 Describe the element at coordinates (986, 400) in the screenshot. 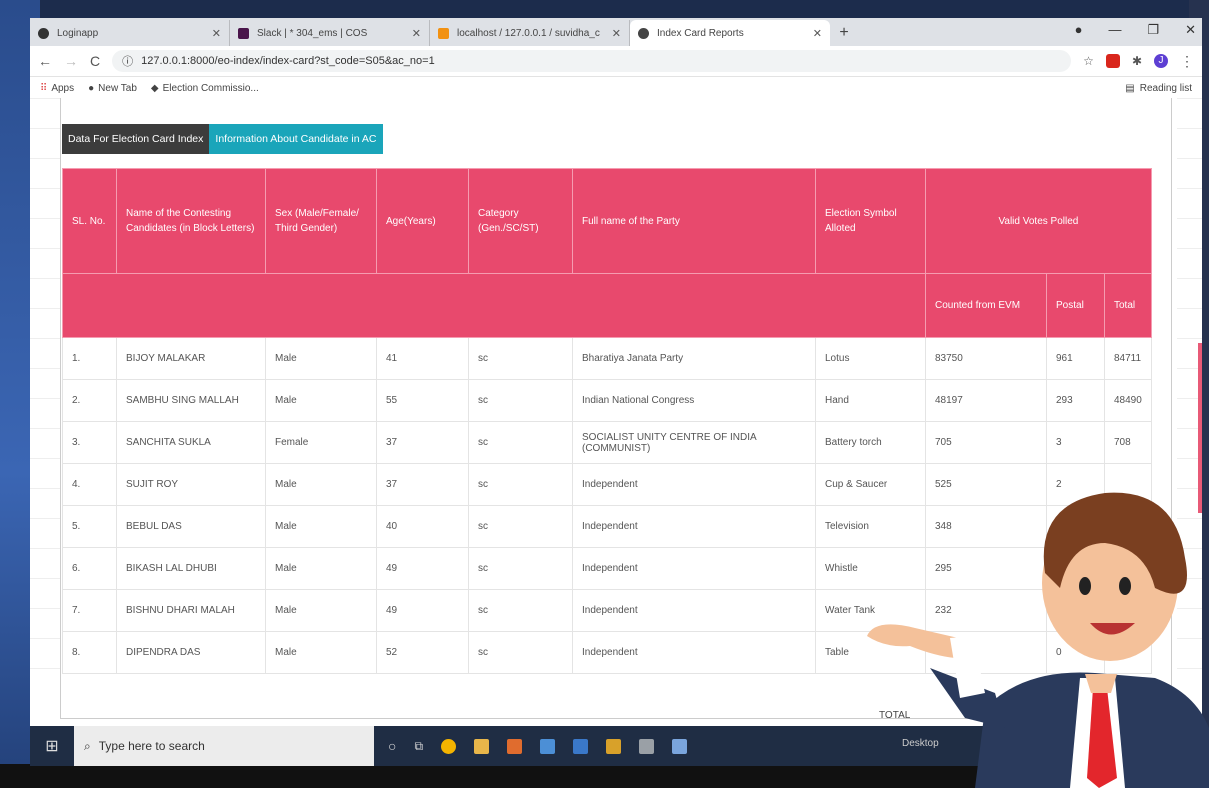

I see `cell-evm: 48197` at that location.